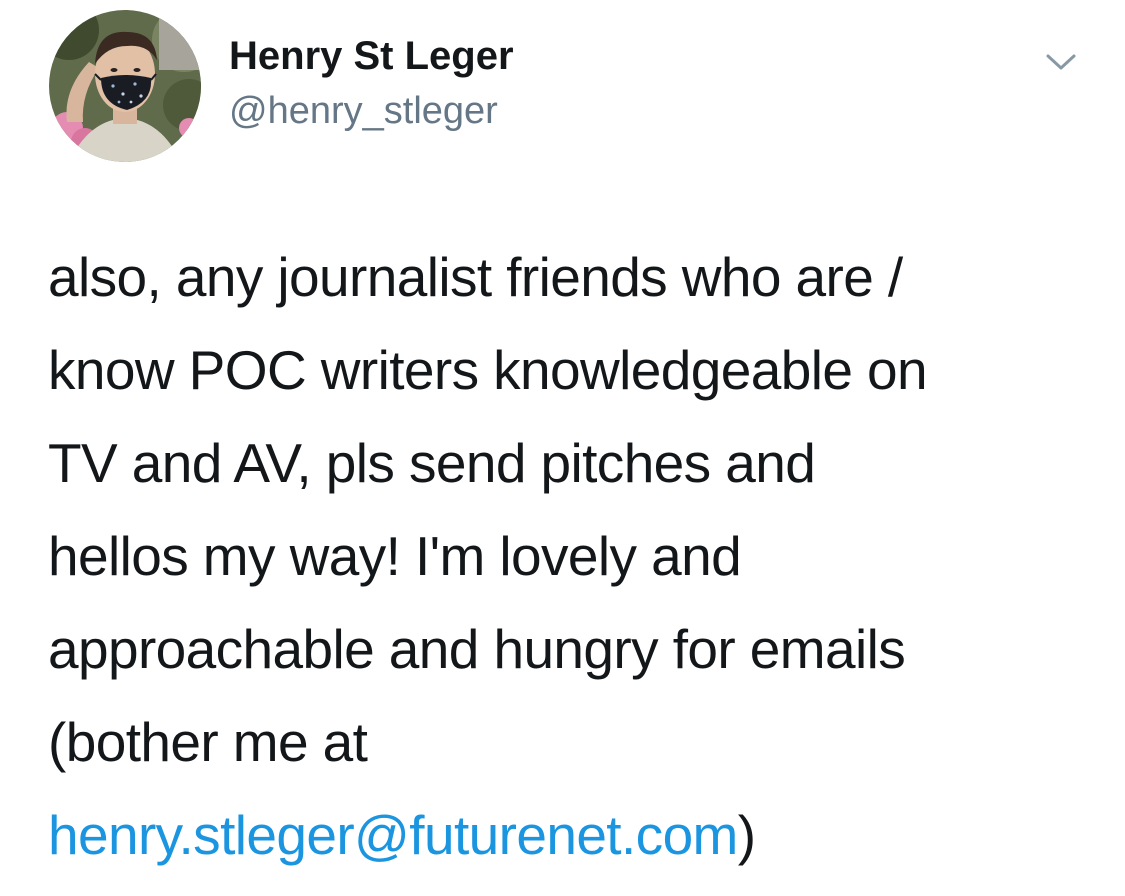 The height and width of the screenshot is (896, 1125). Describe the element at coordinates (477, 649) in the screenshot. I see `tweet-text-line: approachable and hungry for emails` at that location.